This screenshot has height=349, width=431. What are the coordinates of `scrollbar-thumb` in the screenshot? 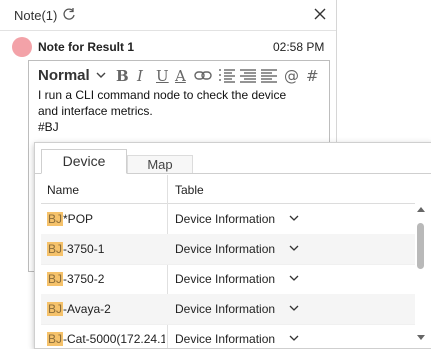 It's located at (420, 246).